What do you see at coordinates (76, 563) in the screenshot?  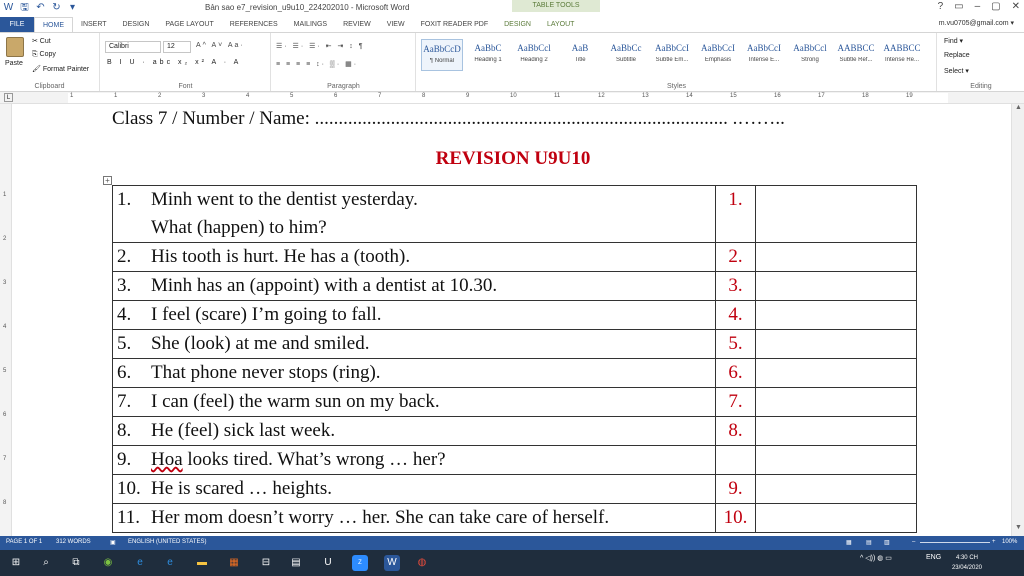 I see `task-view-icon: ⧉` at bounding box center [76, 563].